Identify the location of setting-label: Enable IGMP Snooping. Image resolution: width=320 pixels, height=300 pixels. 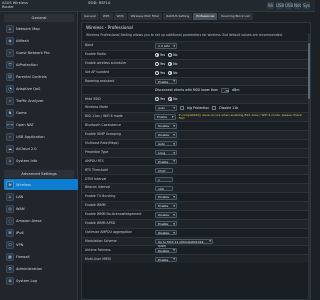
(103, 134).